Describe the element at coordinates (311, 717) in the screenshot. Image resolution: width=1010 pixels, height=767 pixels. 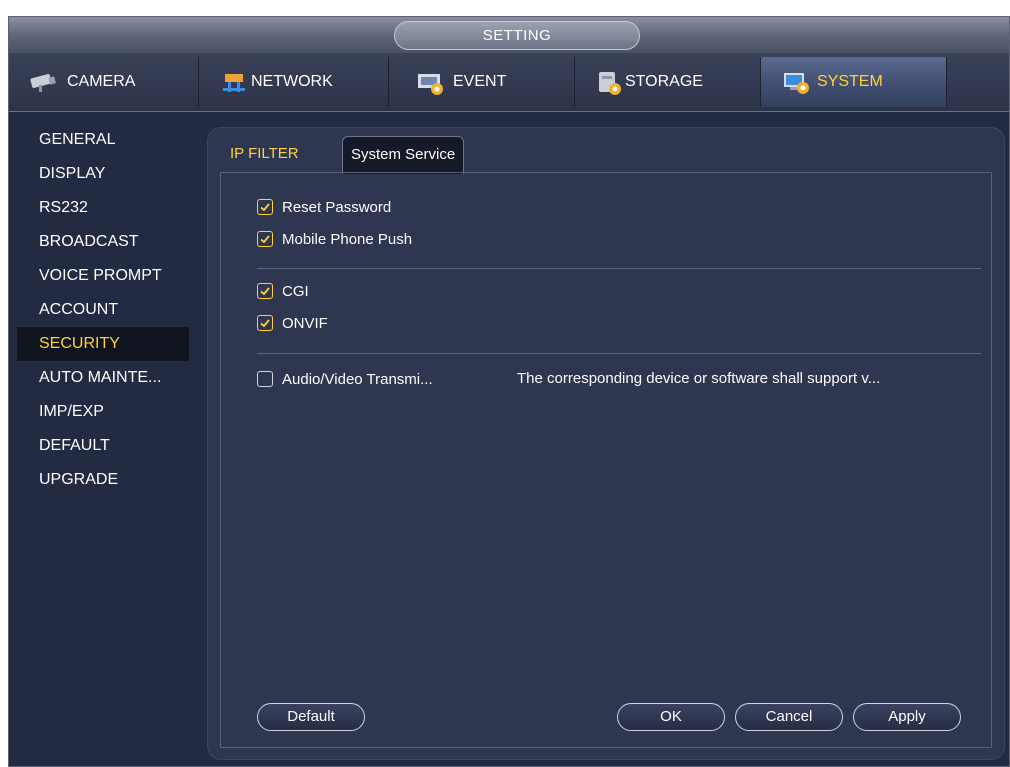
I see `default-button: Default` at that location.